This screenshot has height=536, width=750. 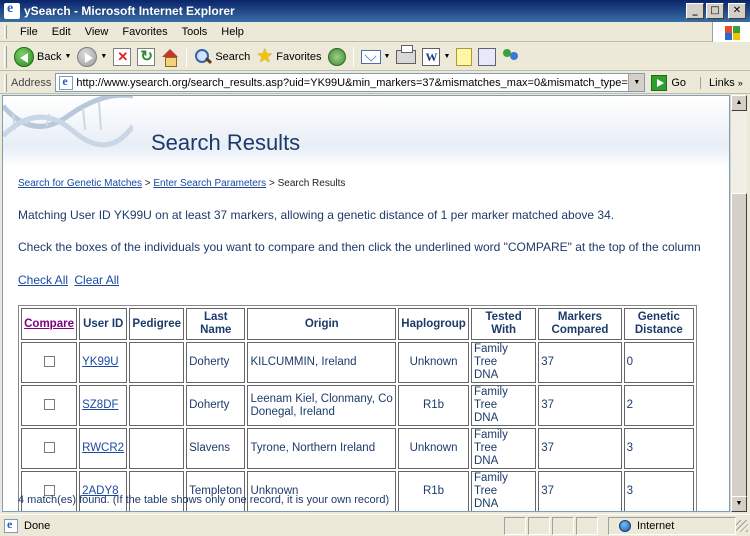 I want to click on close-button: ✕, so click(x=737, y=11).